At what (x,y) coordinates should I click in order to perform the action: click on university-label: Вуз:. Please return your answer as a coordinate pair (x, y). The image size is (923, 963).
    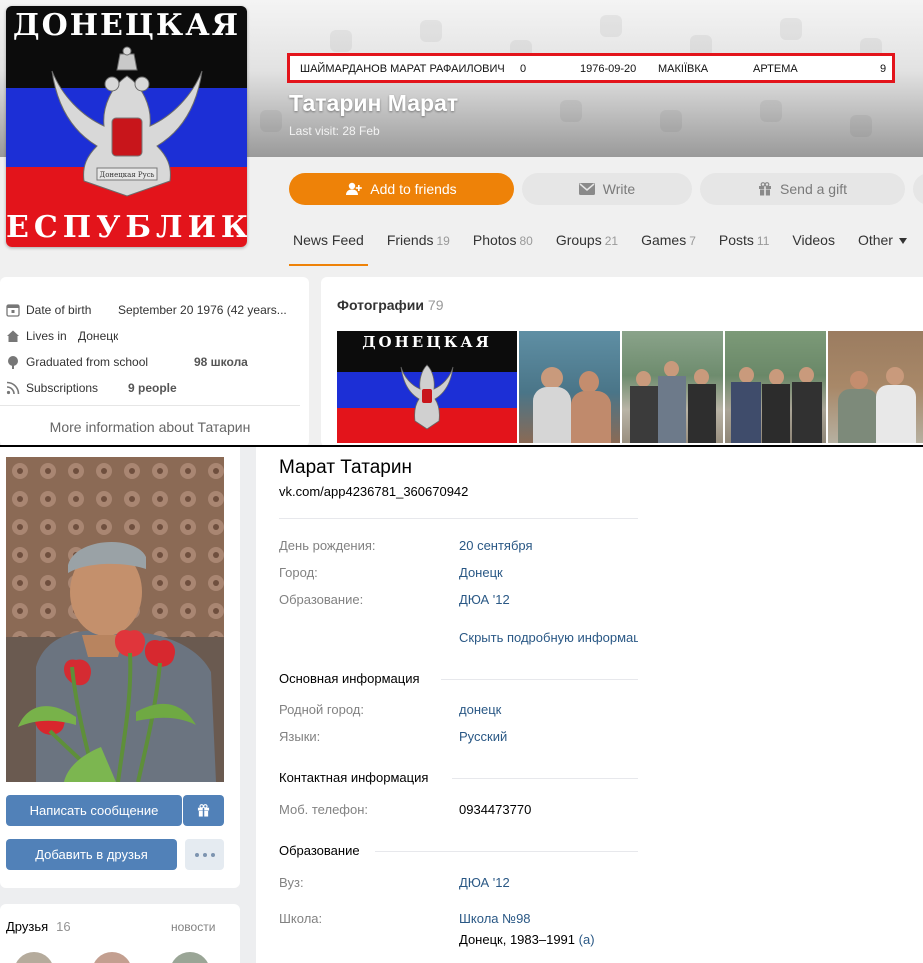
    Looking at the image, I should click on (291, 882).